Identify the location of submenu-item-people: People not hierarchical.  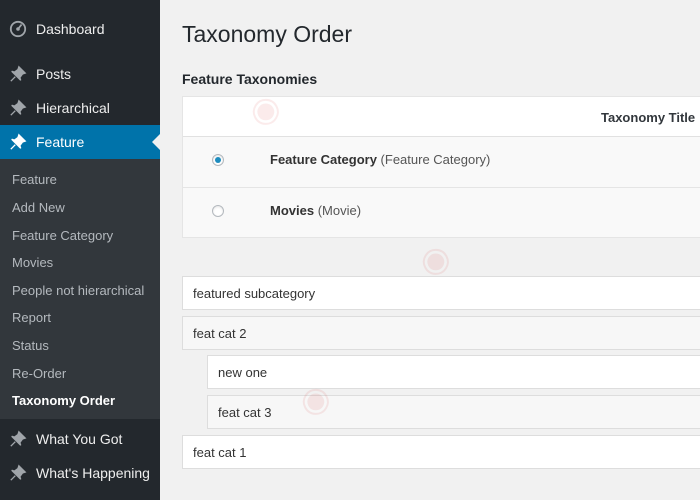
(78, 290).